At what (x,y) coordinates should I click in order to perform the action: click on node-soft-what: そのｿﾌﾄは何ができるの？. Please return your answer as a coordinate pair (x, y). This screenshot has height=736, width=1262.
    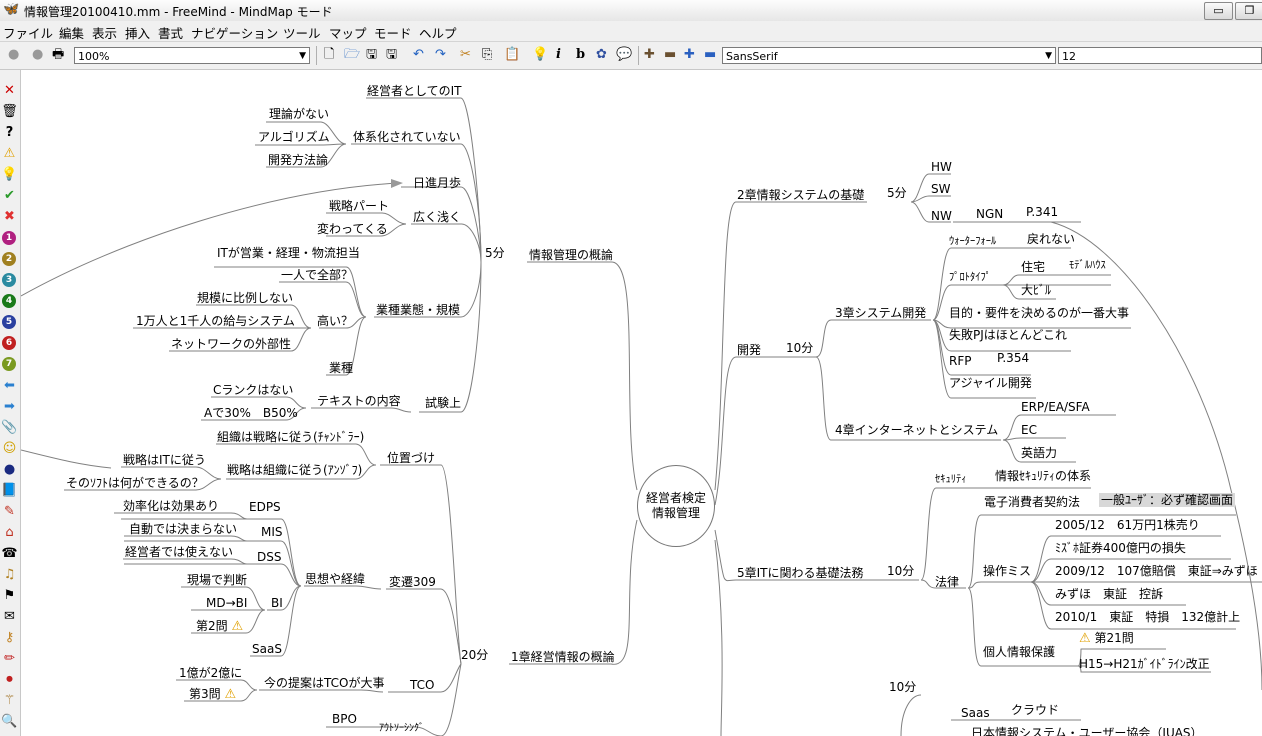
    Looking at the image, I should click on (135, 483).